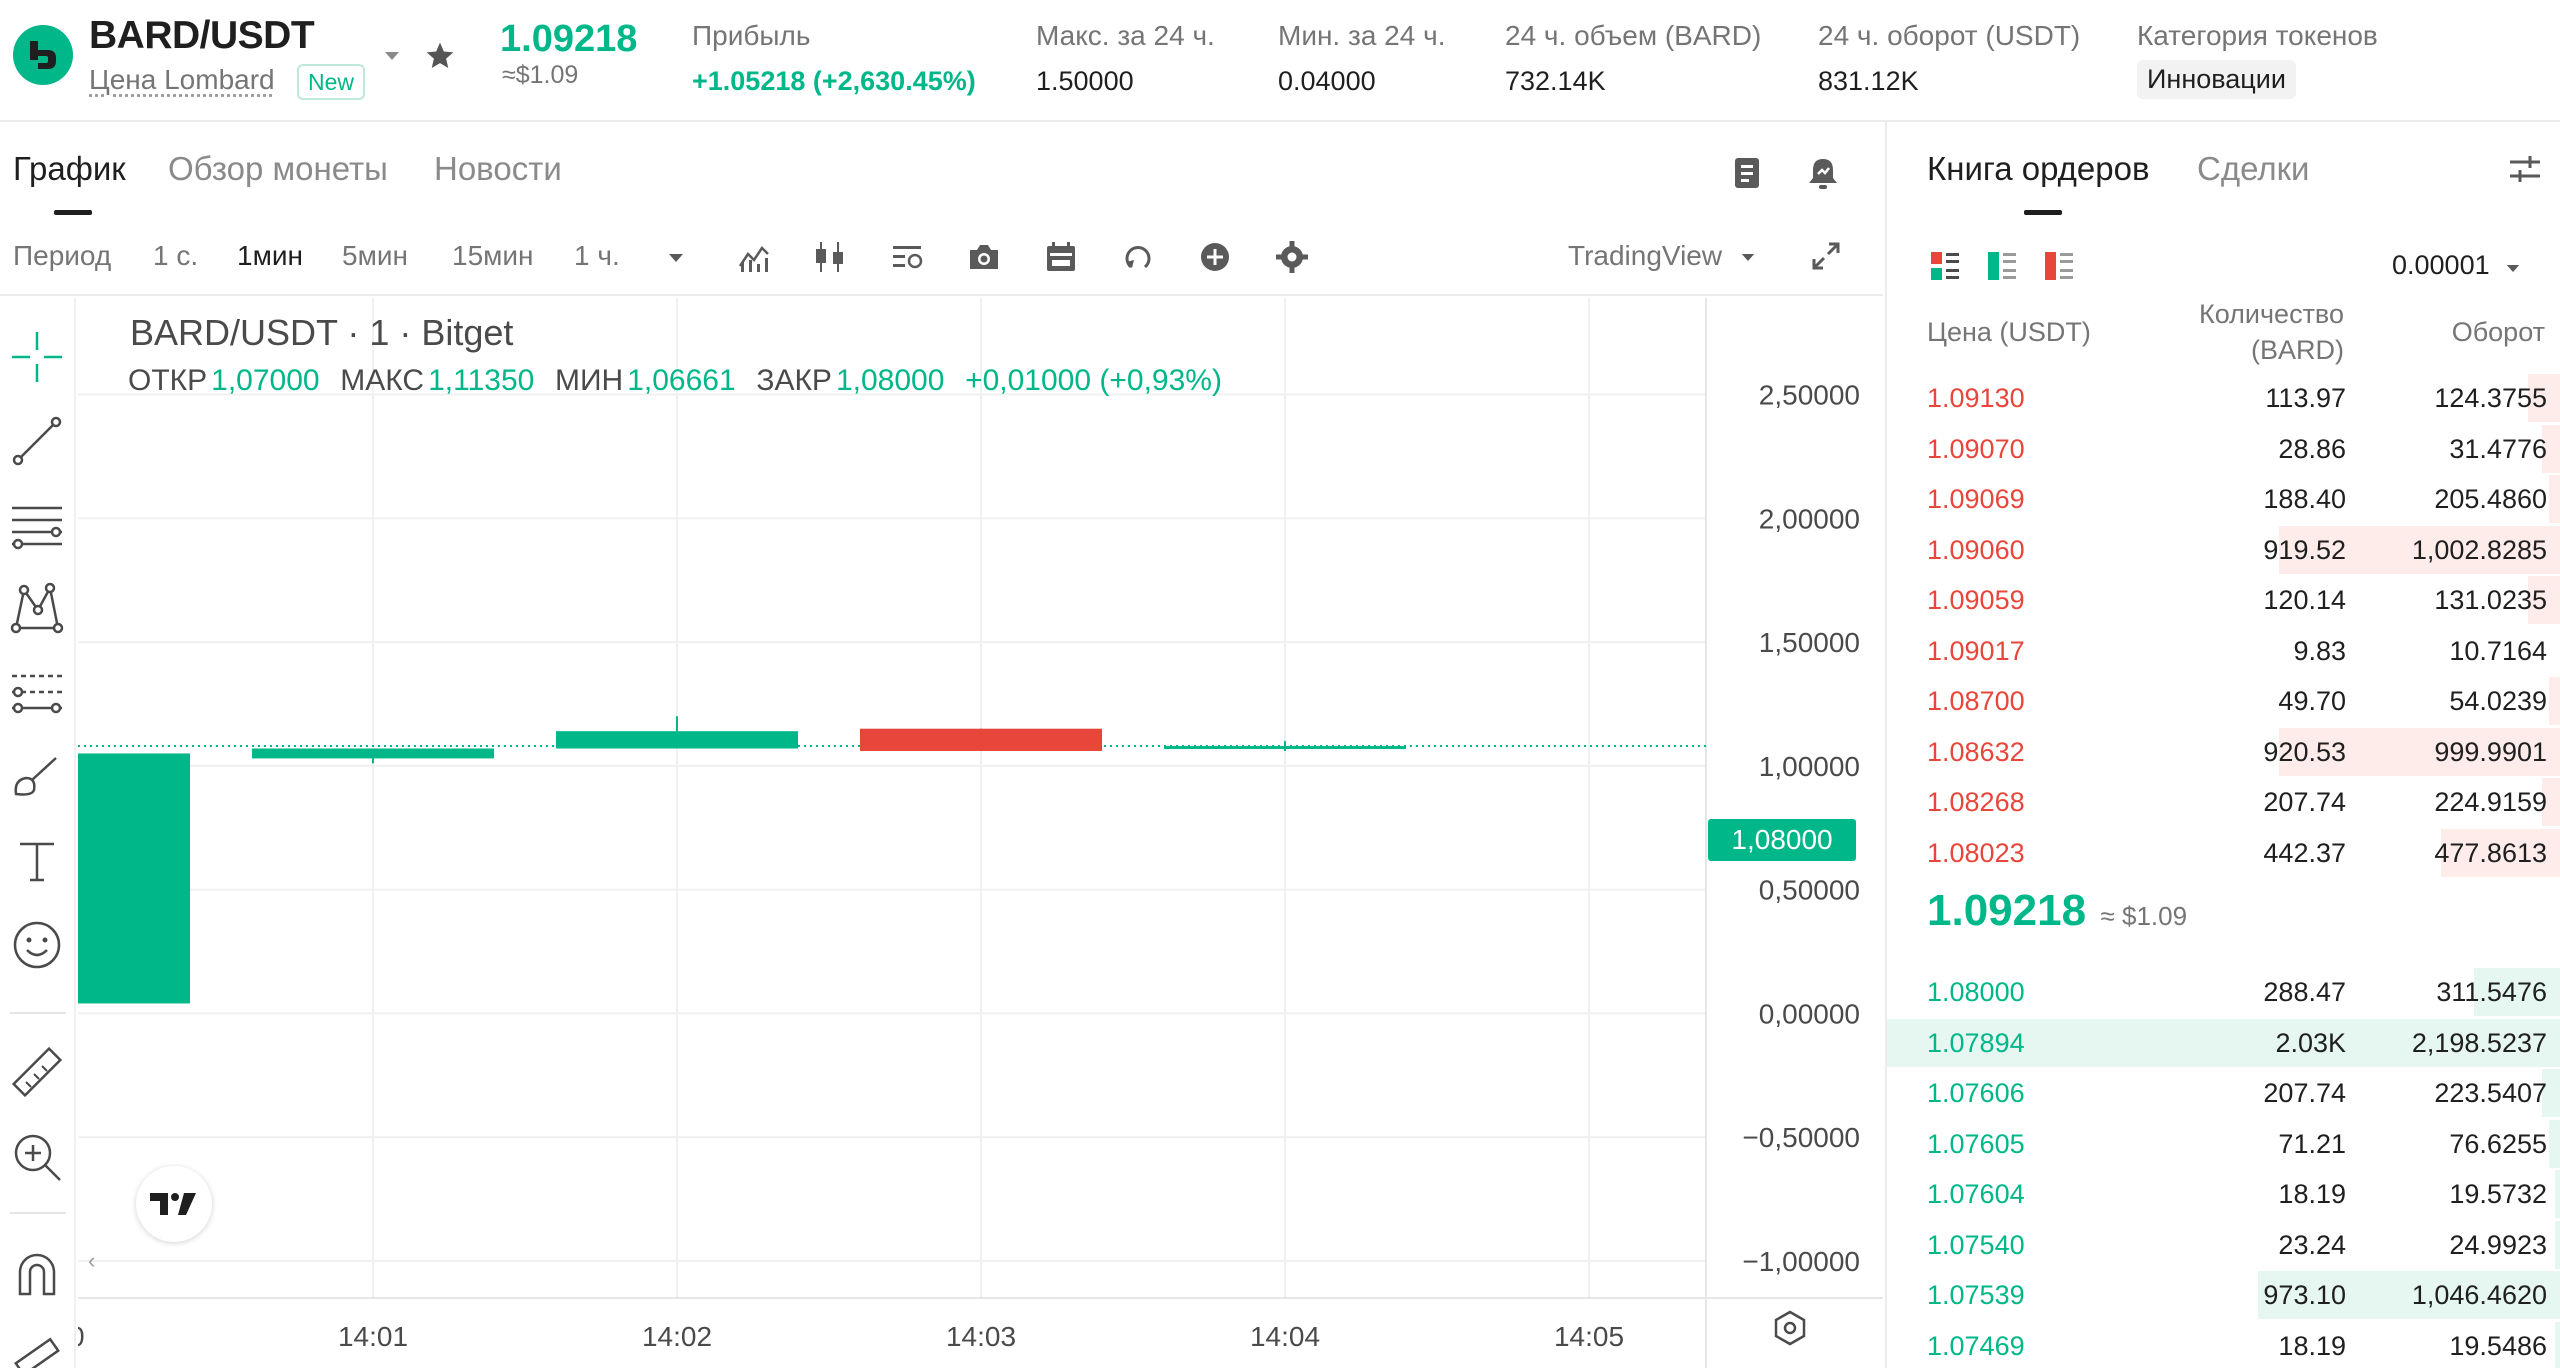 Image resolution: width=2560 pixels, height=1368 pixels. I want to click on candle-body, so click(134, 878).